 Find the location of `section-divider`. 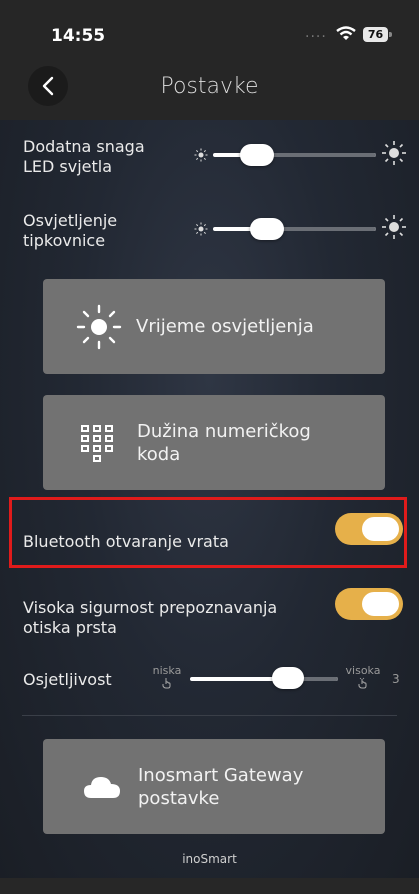

section-divider is located at coordinates (209, 715).